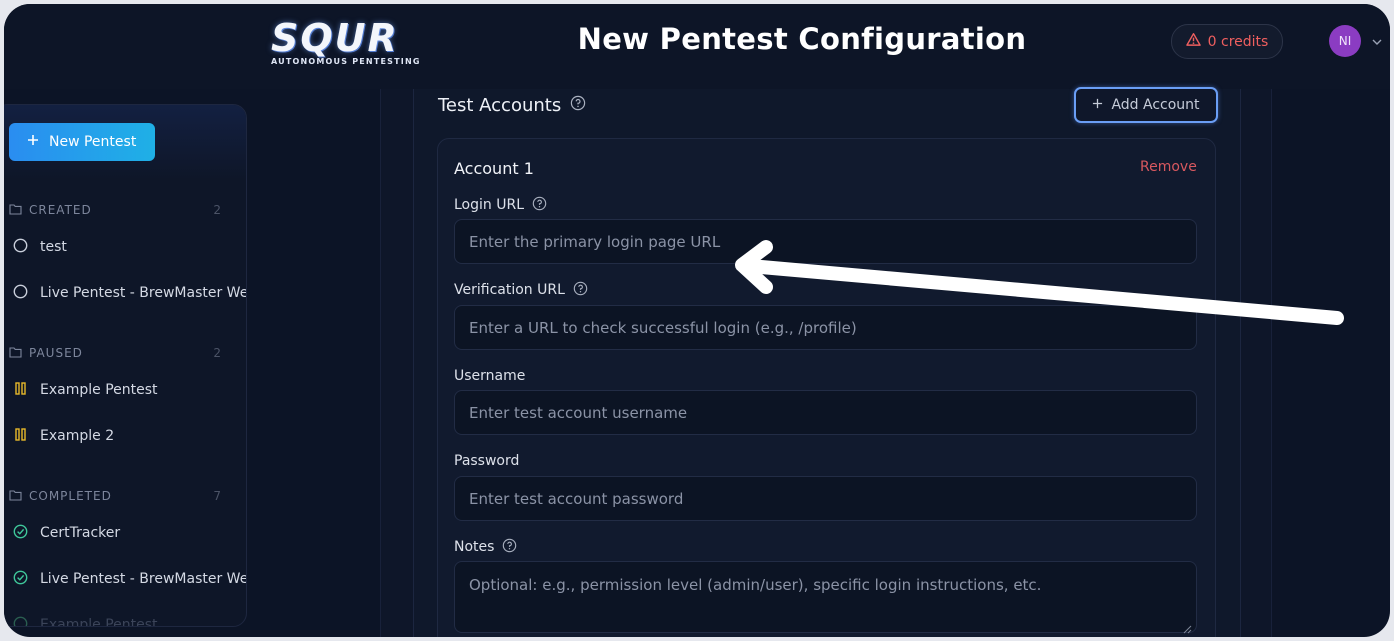  I want to click on notes-textarea, so click(825, 596).